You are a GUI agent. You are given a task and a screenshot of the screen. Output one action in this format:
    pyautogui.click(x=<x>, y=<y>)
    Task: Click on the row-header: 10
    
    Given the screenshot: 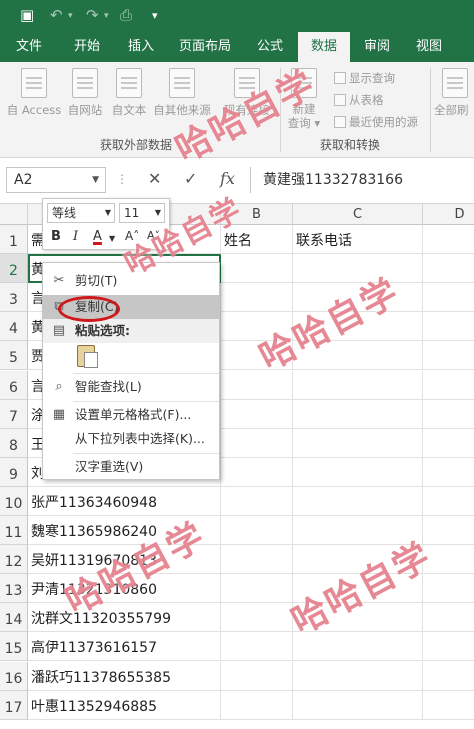 What is the action you would take?
    pyautogui.click(x=14, y=501)
    